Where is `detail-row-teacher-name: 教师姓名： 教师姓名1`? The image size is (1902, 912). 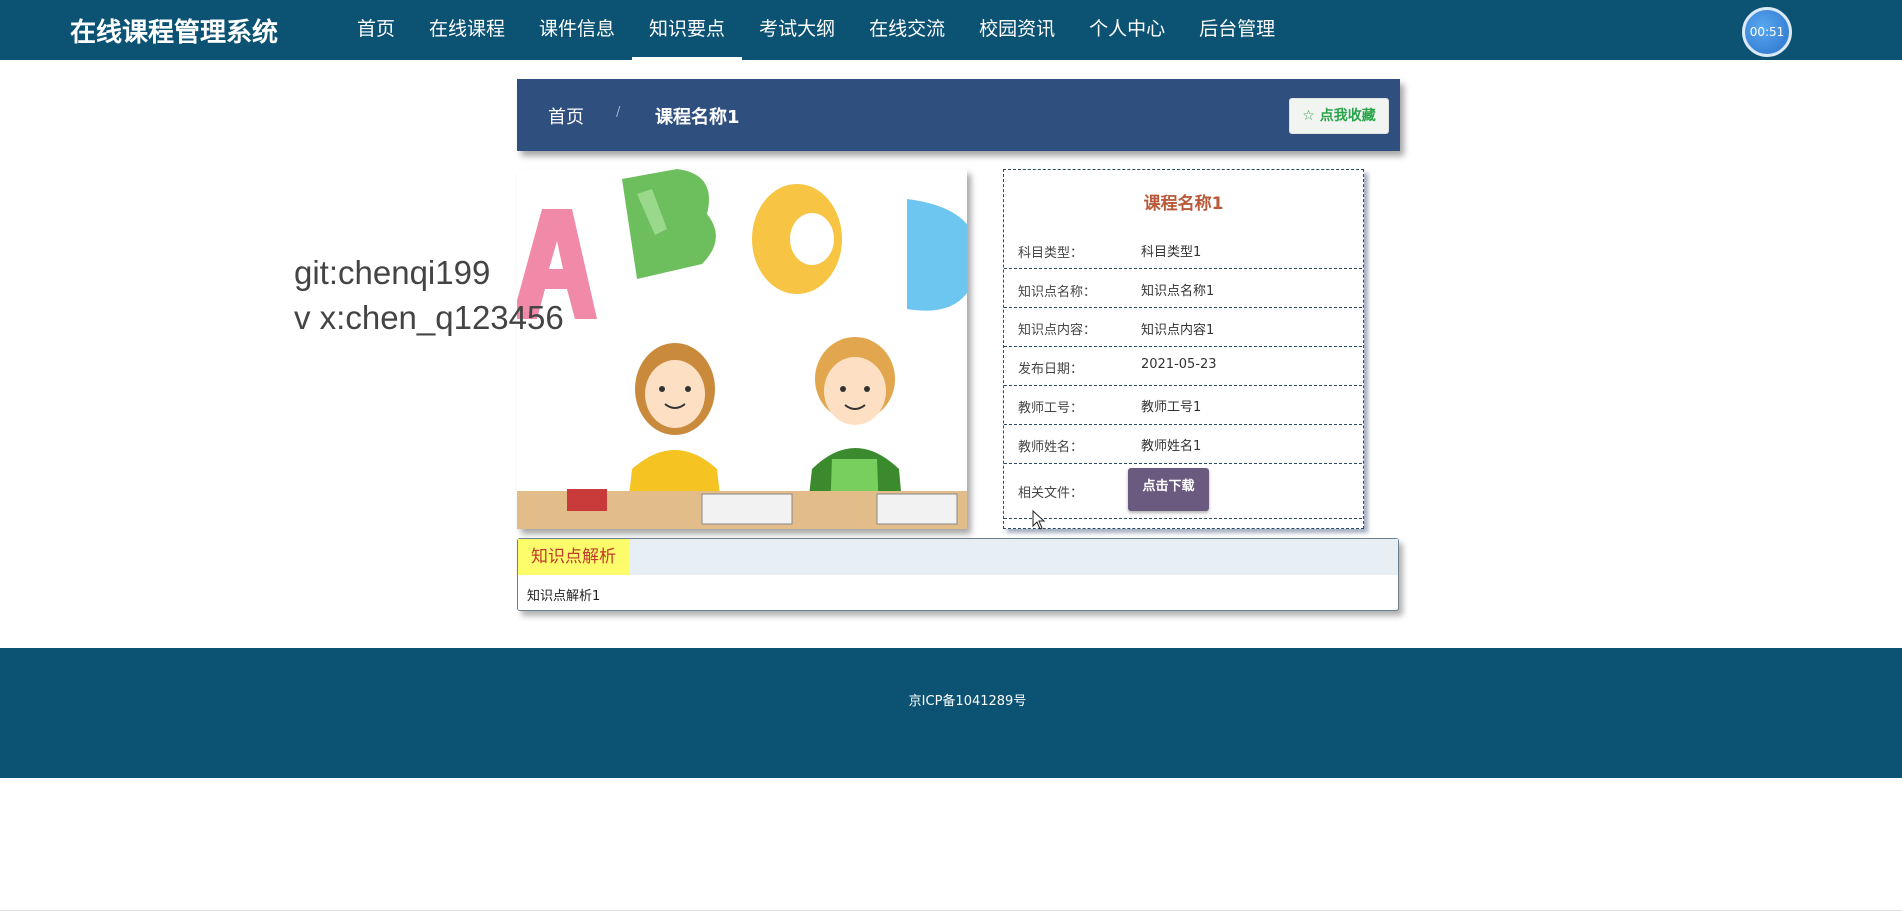 detail-row-teacher-name: 教师姓名： 教师姓名1 is located at coordinates (1183, 444).